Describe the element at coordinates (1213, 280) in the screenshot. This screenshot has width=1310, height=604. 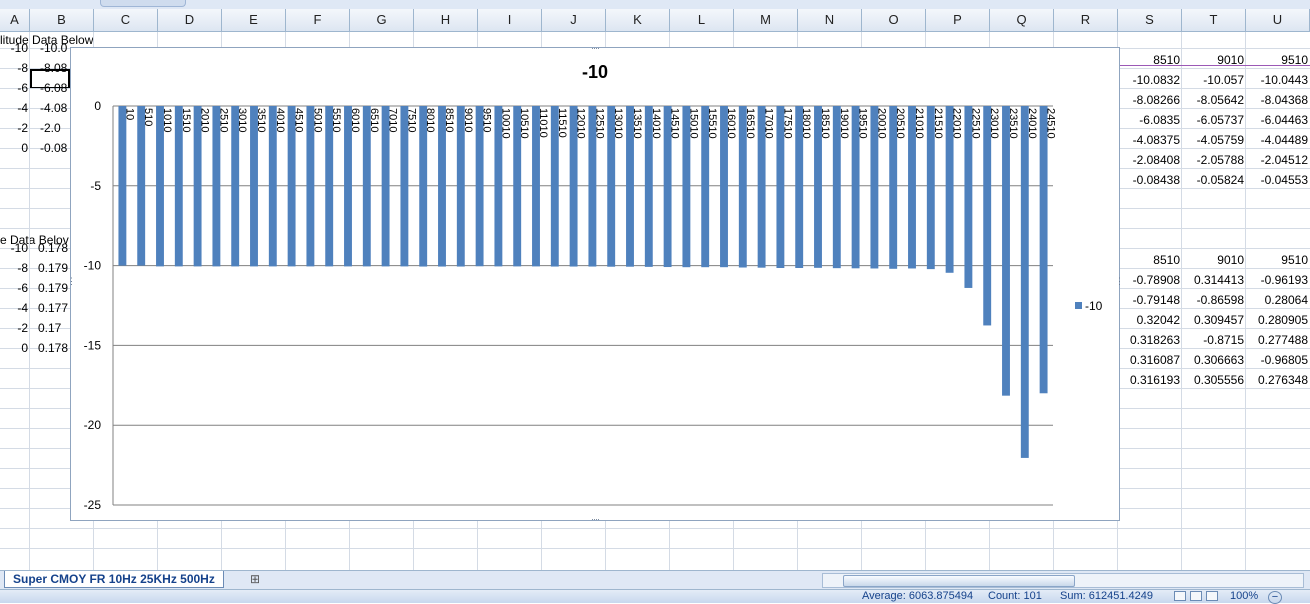
I see `table-cell: 0.314413` at that location.